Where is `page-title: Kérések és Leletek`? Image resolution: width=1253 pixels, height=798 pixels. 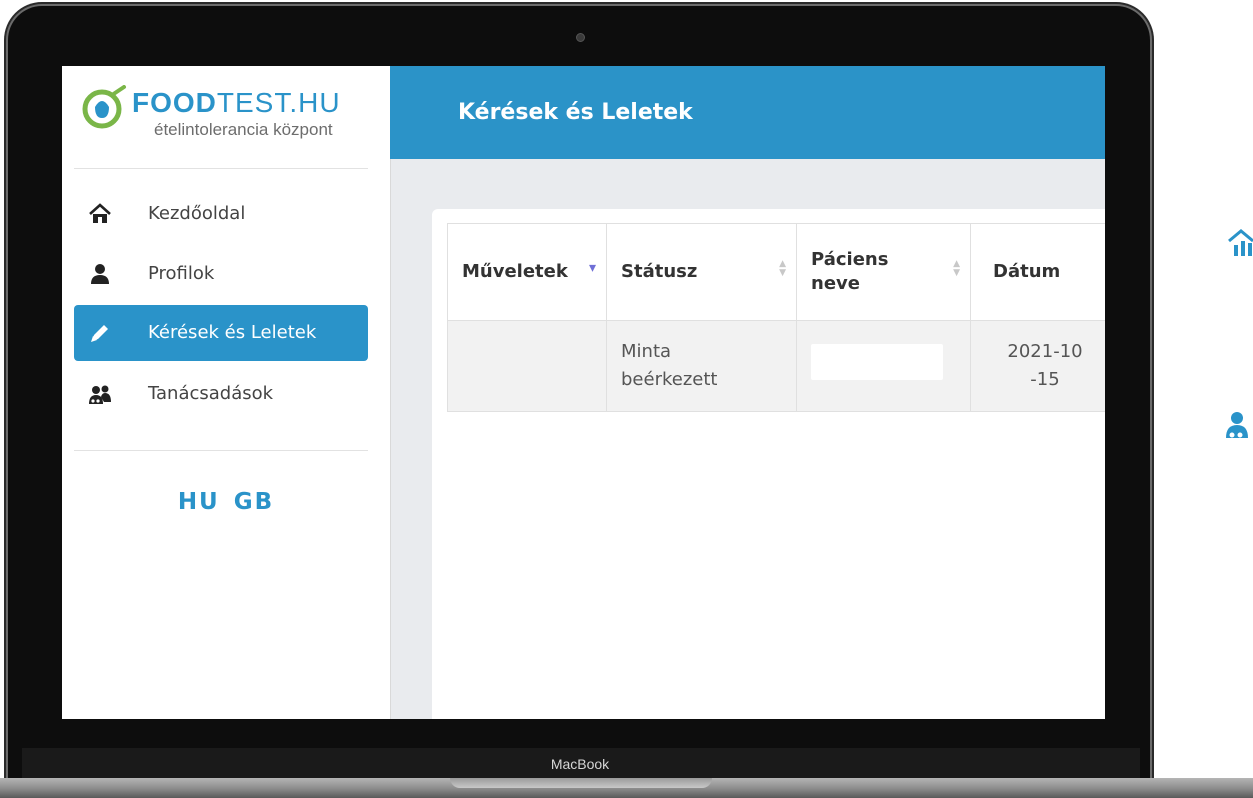 page-title: Kérések és Leletek is located at coordinates (575, 112).